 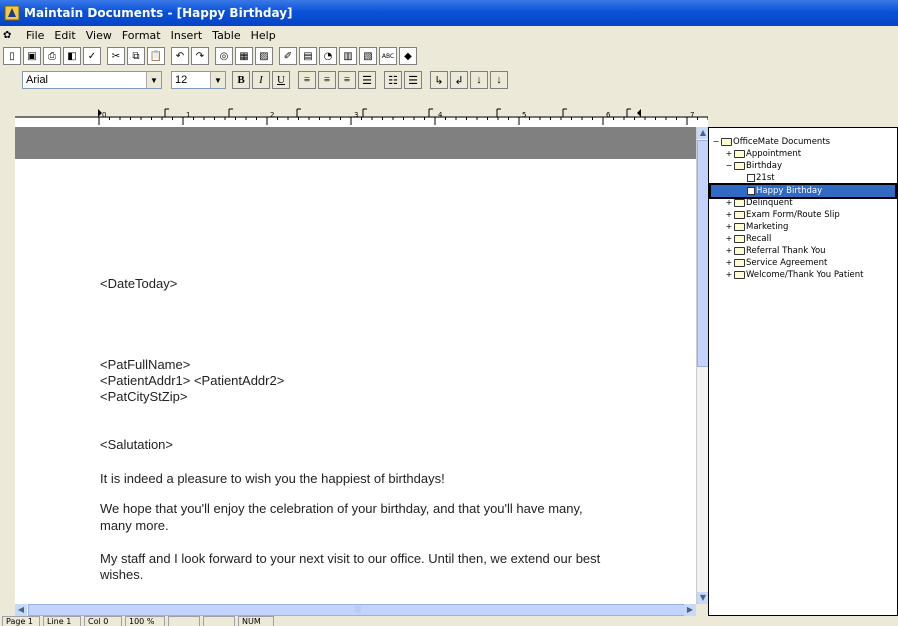 I want to click on bold-button: B, so click(x=241, y=80).